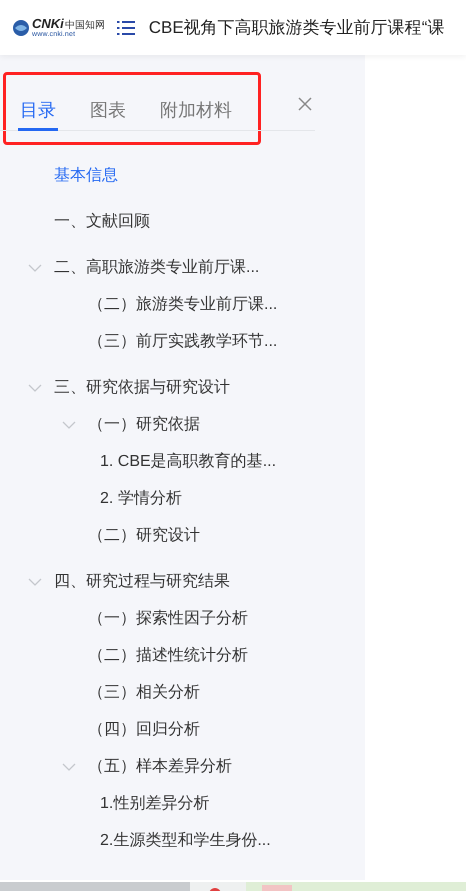 The height and width of the screenshot is (891, 466). Describe the element at coordinates (305, 104) in the screenshot. I see `close-icon` at that location.